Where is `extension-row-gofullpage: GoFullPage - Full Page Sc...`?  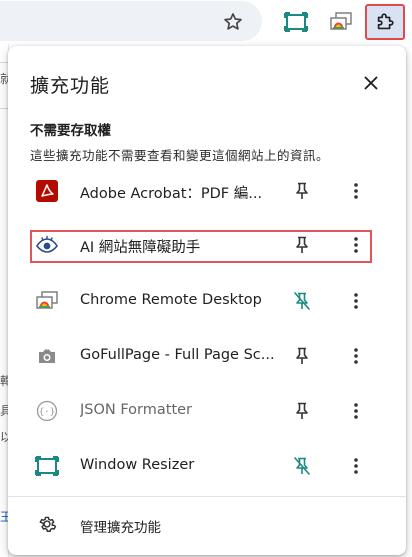 extension-row-gofullpage: GoFullPage - Full Page Sc... is located at coordinates (207, 357).